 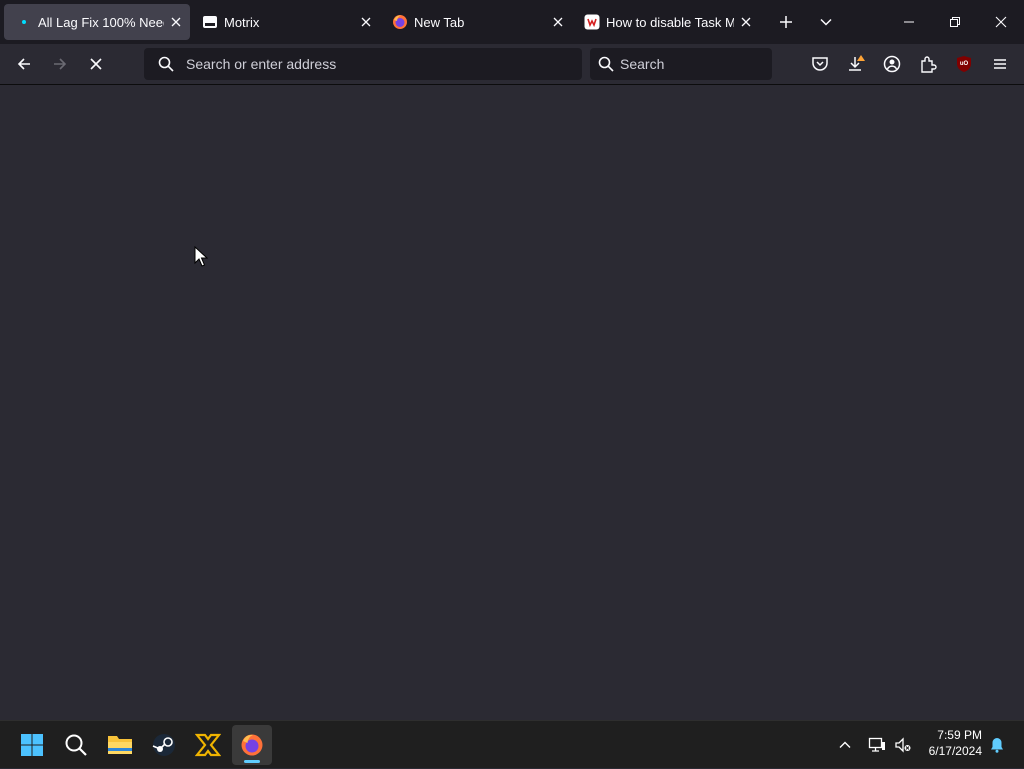 I want to click on notifications-button, so click(x=997, y=745).